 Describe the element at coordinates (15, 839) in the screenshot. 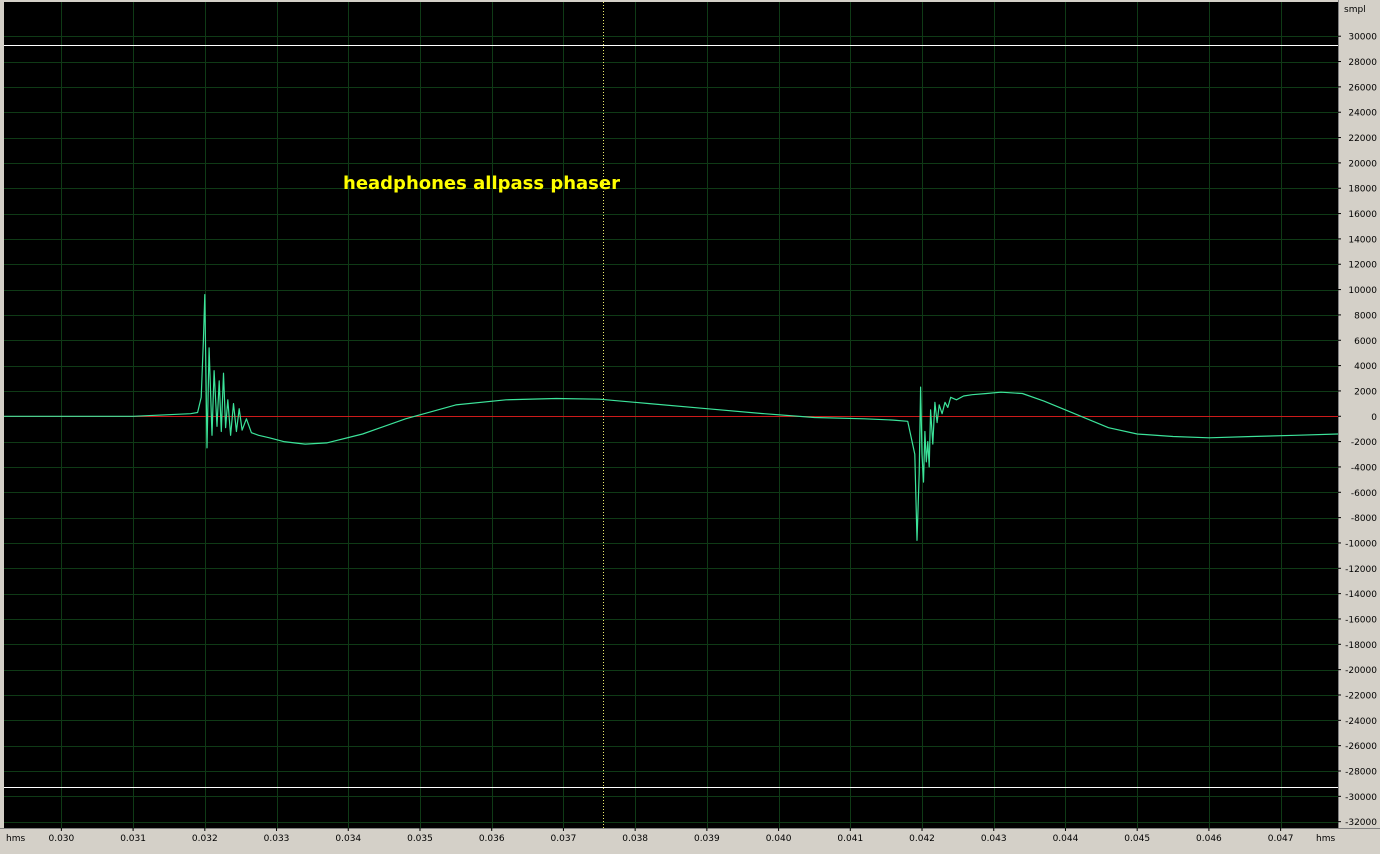

I see `x-axis-unit-label-left: hms` at that location.